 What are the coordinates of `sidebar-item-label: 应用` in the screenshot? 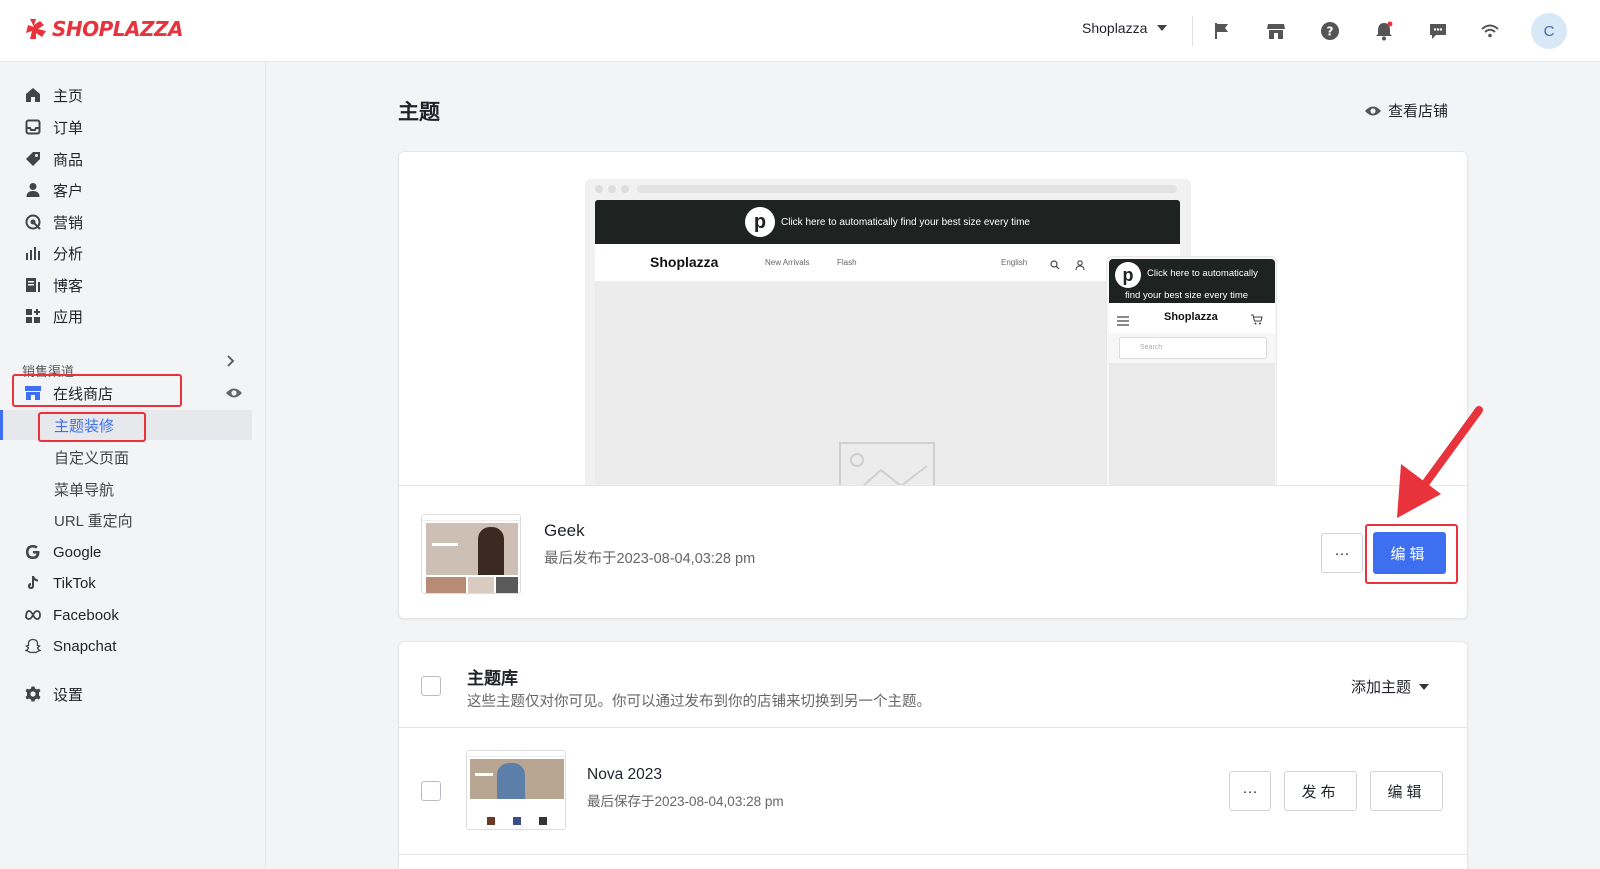 It's located at (68, 317).